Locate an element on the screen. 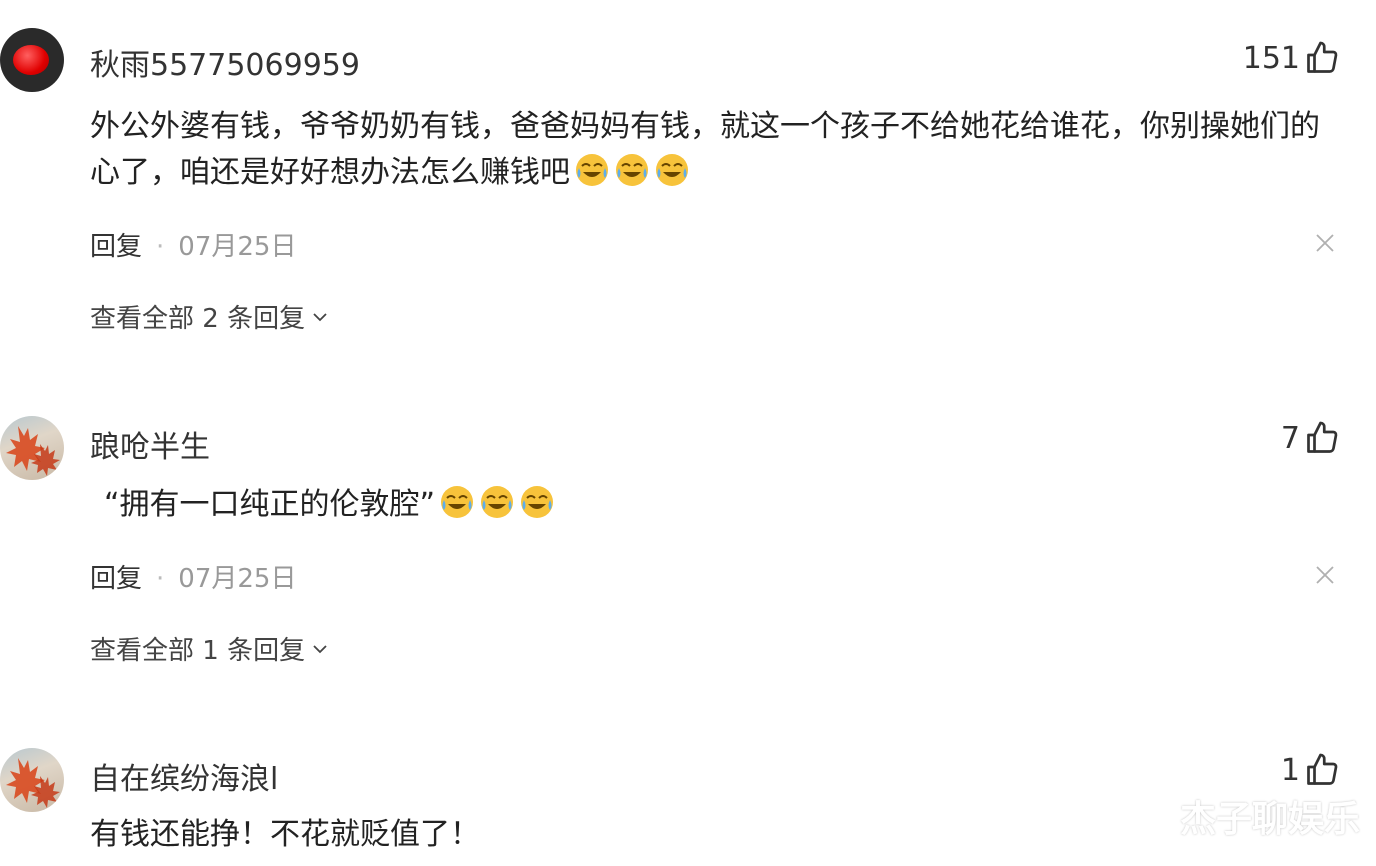 This screenshot has width=1376, height=866. like-count: 151 is located at coordinates (1271, 58).